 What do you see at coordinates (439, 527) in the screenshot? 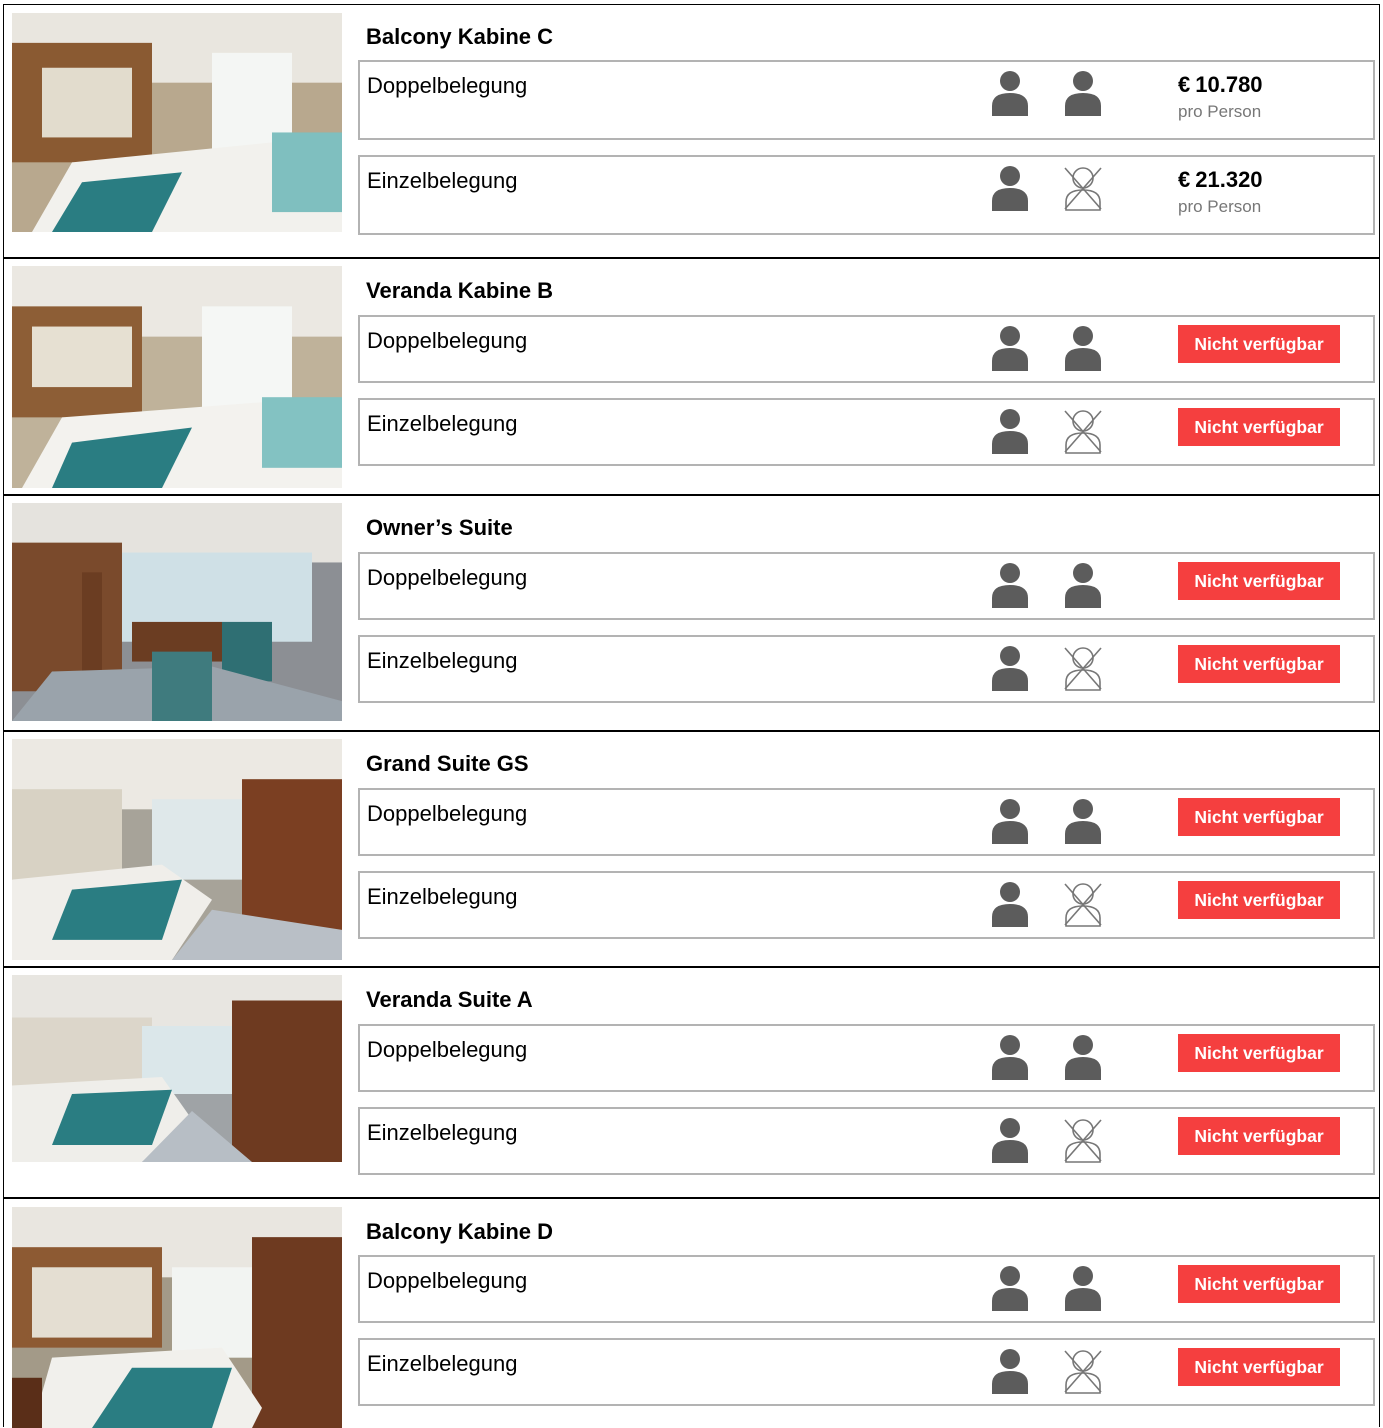
I see `cabin-name: Owner’s Suite` at bounding box center [439, 527].